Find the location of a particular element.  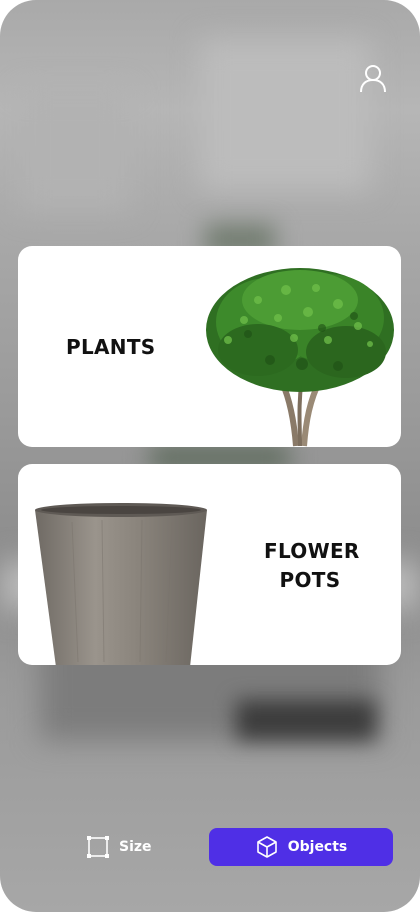

card-title: FLOWER POTS is located at coordinates (312, 566).